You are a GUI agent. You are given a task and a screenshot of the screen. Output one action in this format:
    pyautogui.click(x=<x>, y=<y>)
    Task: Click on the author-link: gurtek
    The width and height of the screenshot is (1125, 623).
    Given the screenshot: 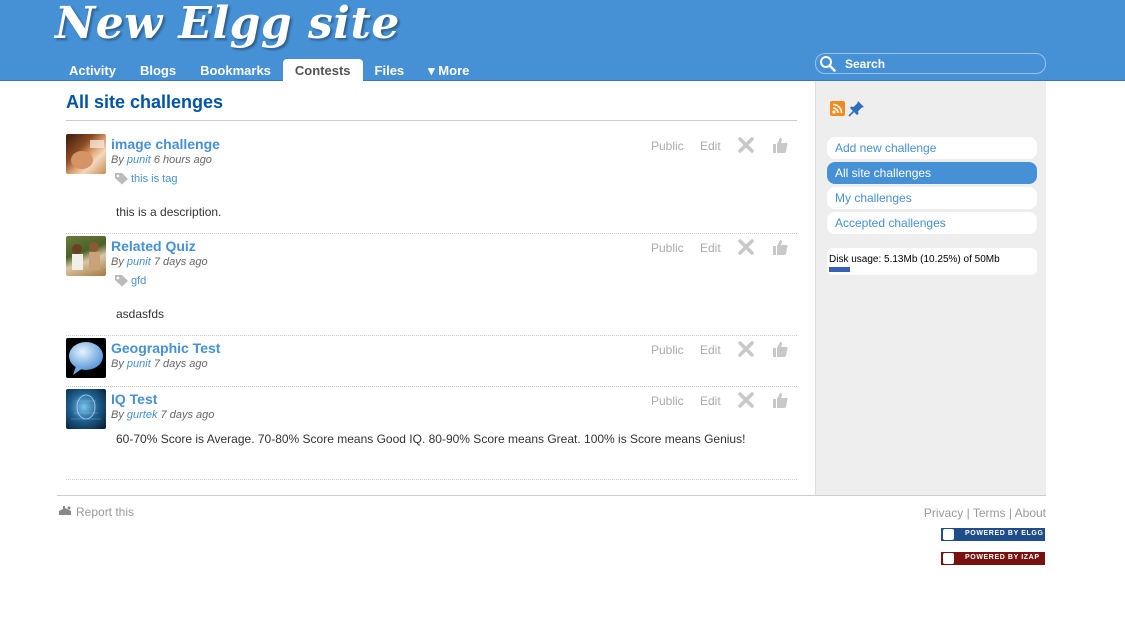 What is the action you would take?
    pyautogui.click(x=142, y=415)
    